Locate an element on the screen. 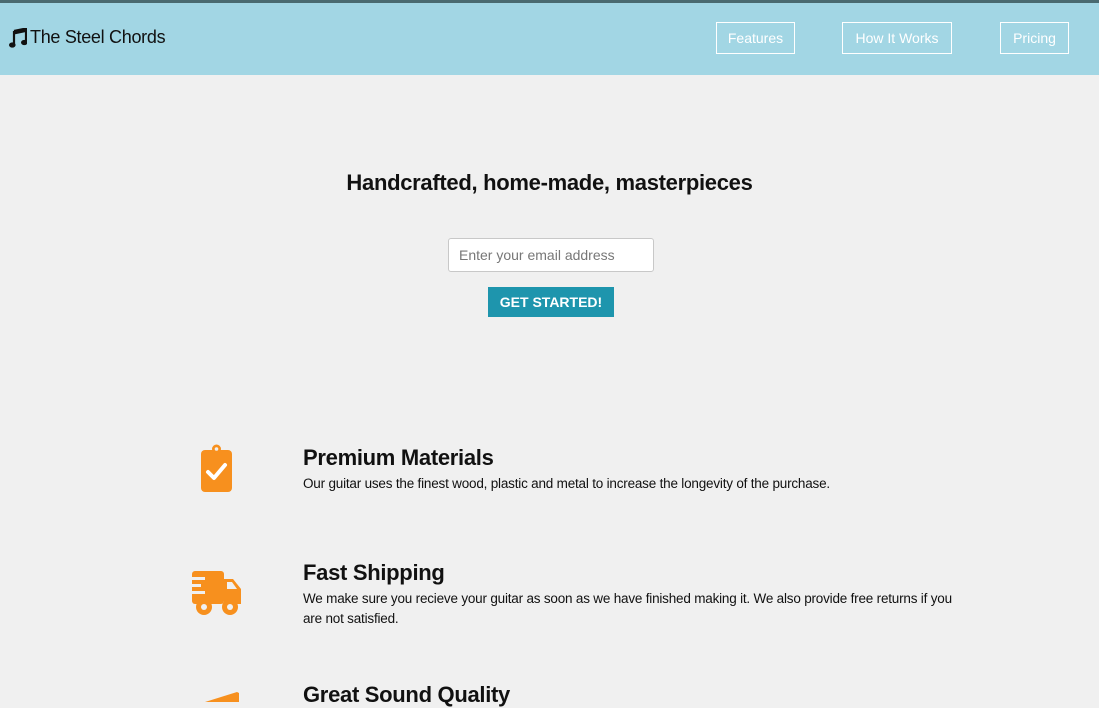  feature-title-great-sound-quality: Great Sound Quality is located at coordinates (406, 694).